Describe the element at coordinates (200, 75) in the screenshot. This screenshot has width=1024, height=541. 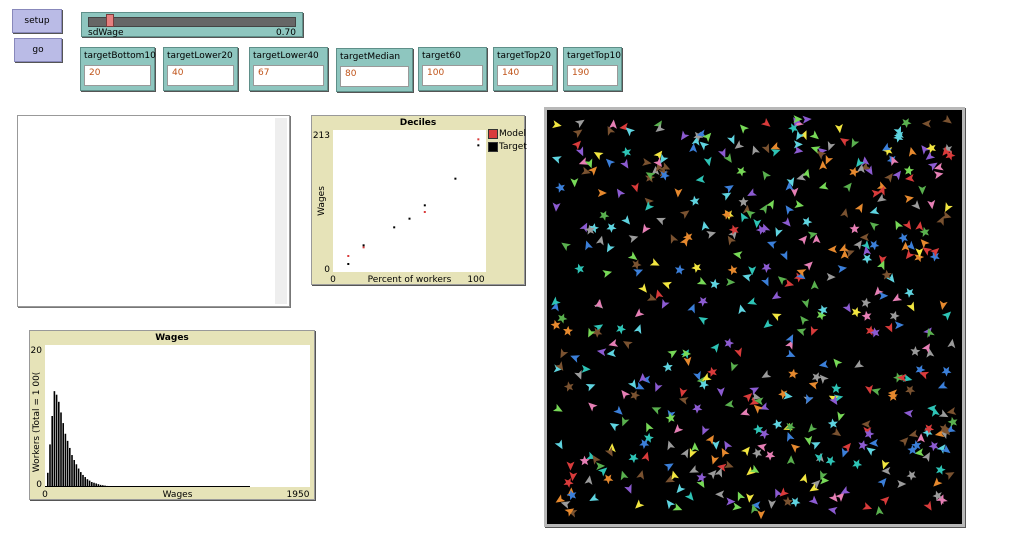
I see `input-field: 40` at that location.